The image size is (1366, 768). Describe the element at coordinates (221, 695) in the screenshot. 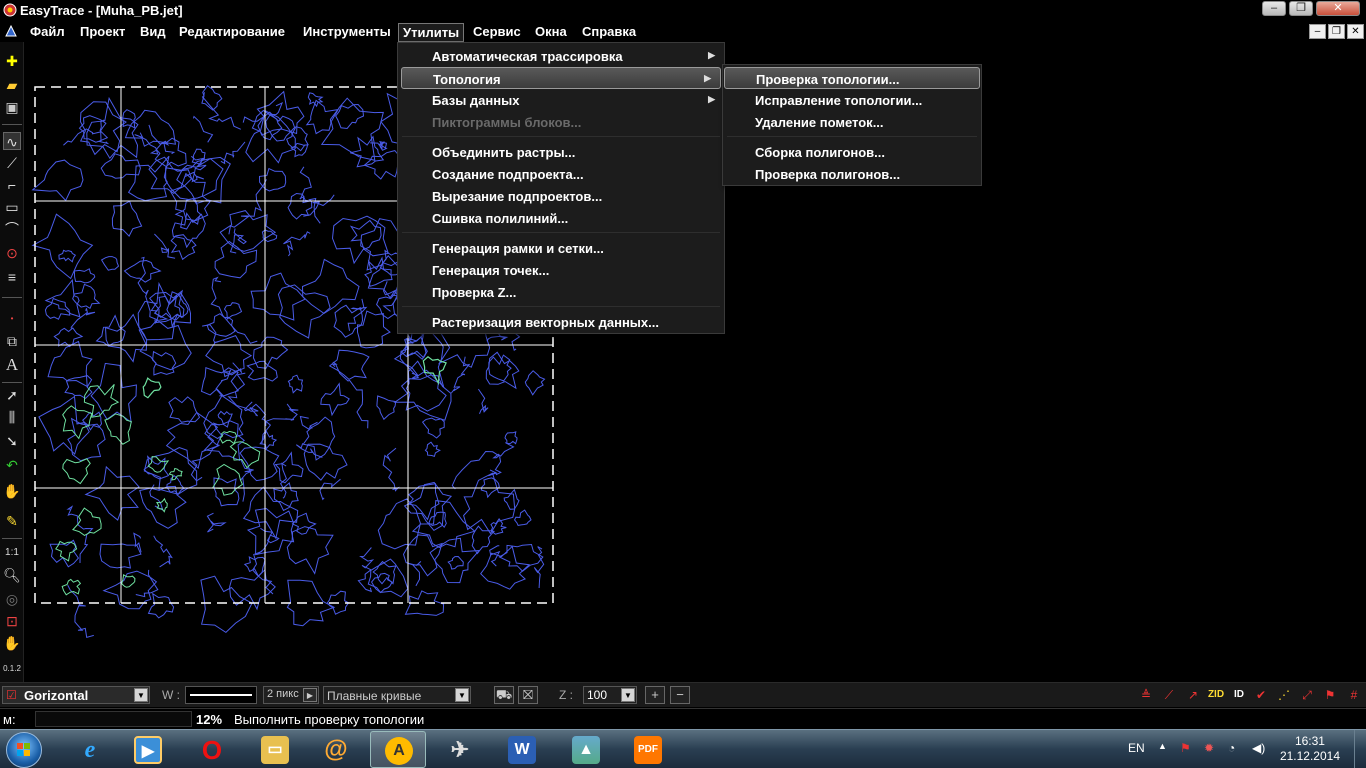

I see `line-style-preview` at that location.